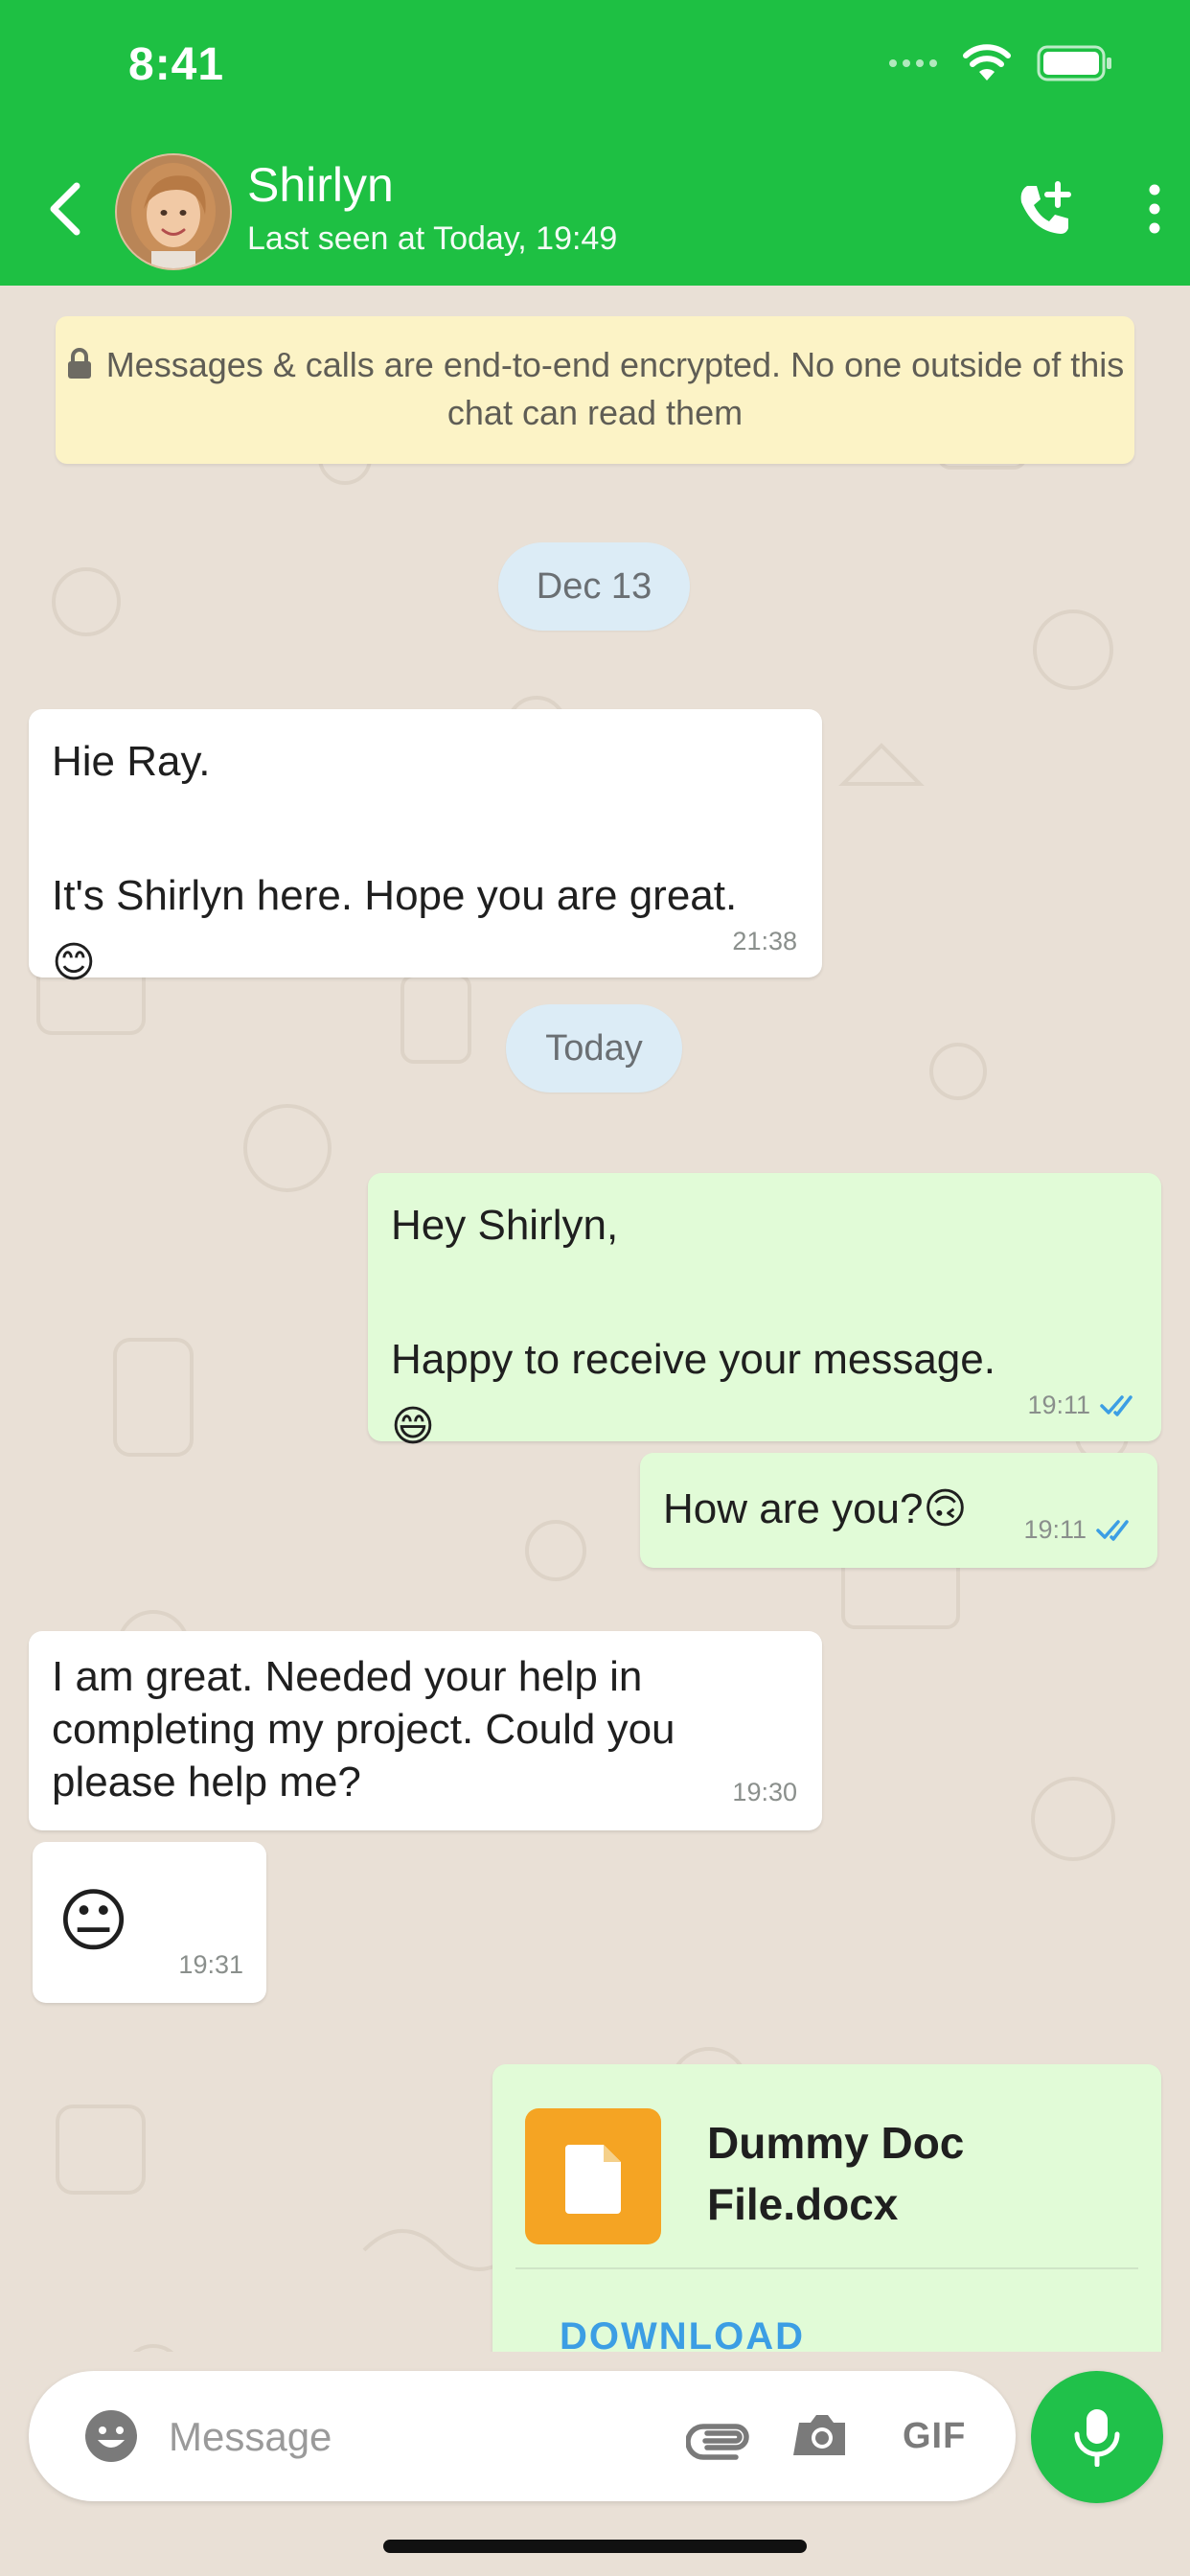 This screenshot has width=1190, height=2576. What do you see at coordinates (111, 2436) in the screenshot?
I see `emoji-icon` at bounding box center [111, 2436].